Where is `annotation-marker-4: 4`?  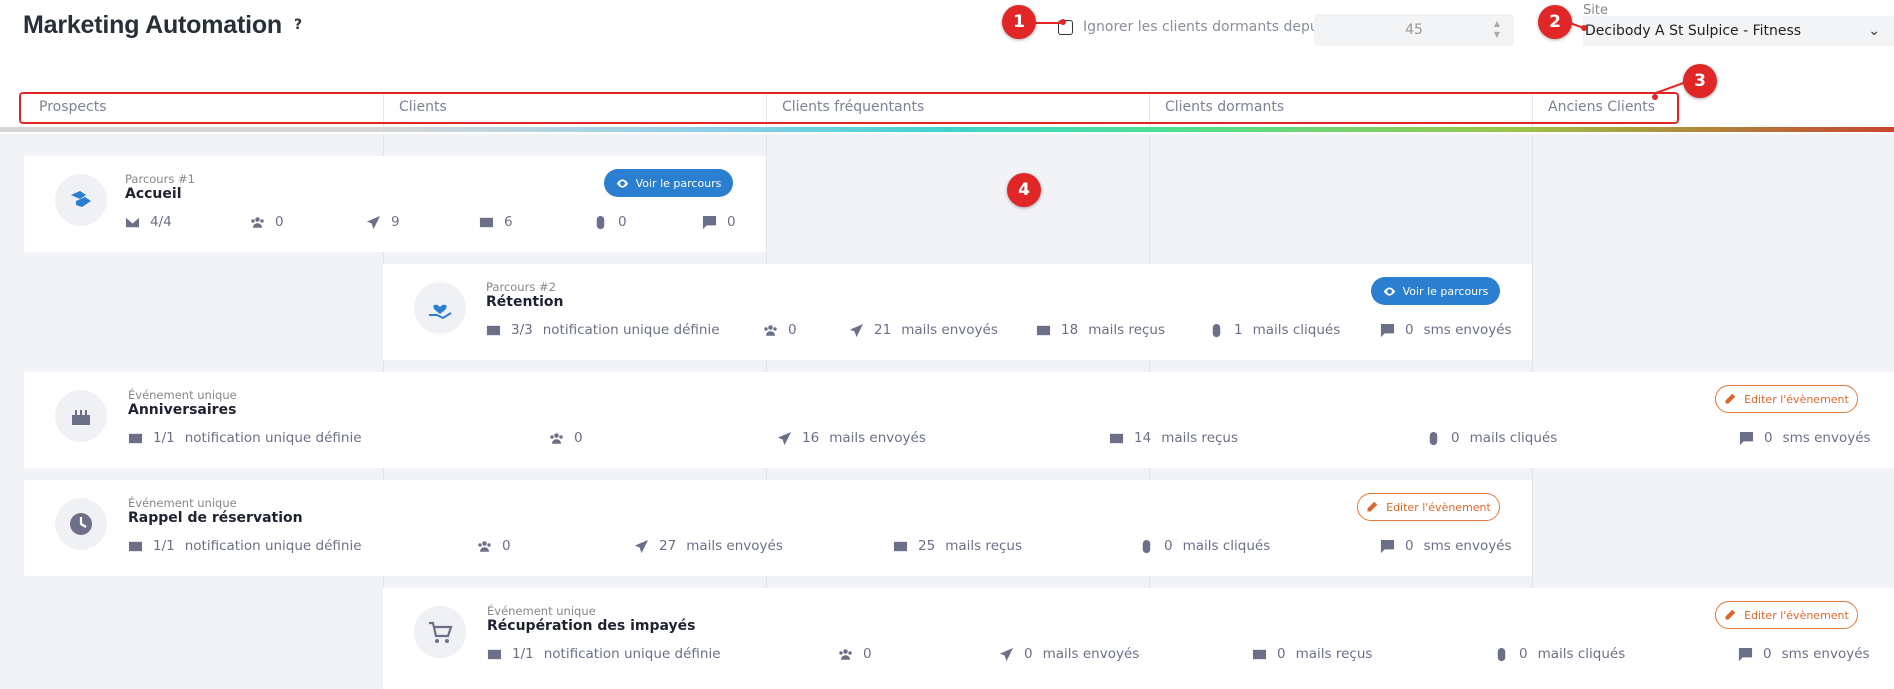 annotation-marker-4: 4 is located at coordinates (1024, 190).